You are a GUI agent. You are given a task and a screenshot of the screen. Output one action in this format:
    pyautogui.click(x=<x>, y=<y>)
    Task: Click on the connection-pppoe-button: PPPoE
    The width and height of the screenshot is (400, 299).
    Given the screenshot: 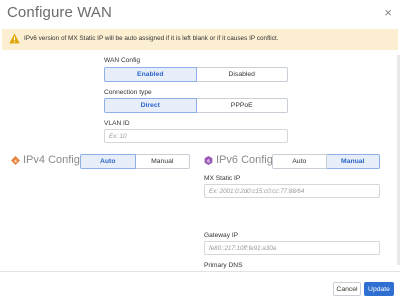 What is the action you would take?
    pyautogui.click(x=242, y=105)
    